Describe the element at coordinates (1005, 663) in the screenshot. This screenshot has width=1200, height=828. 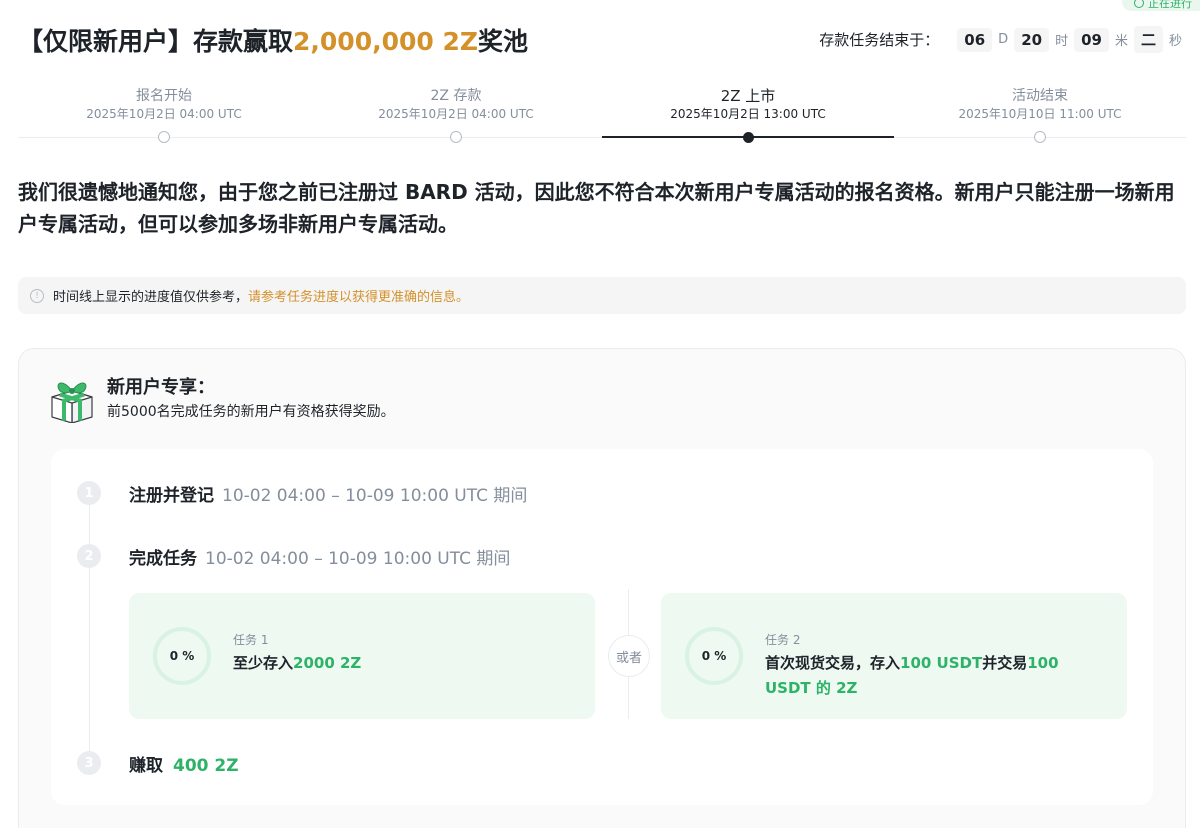
I see `task-text: 并交易` at that location.